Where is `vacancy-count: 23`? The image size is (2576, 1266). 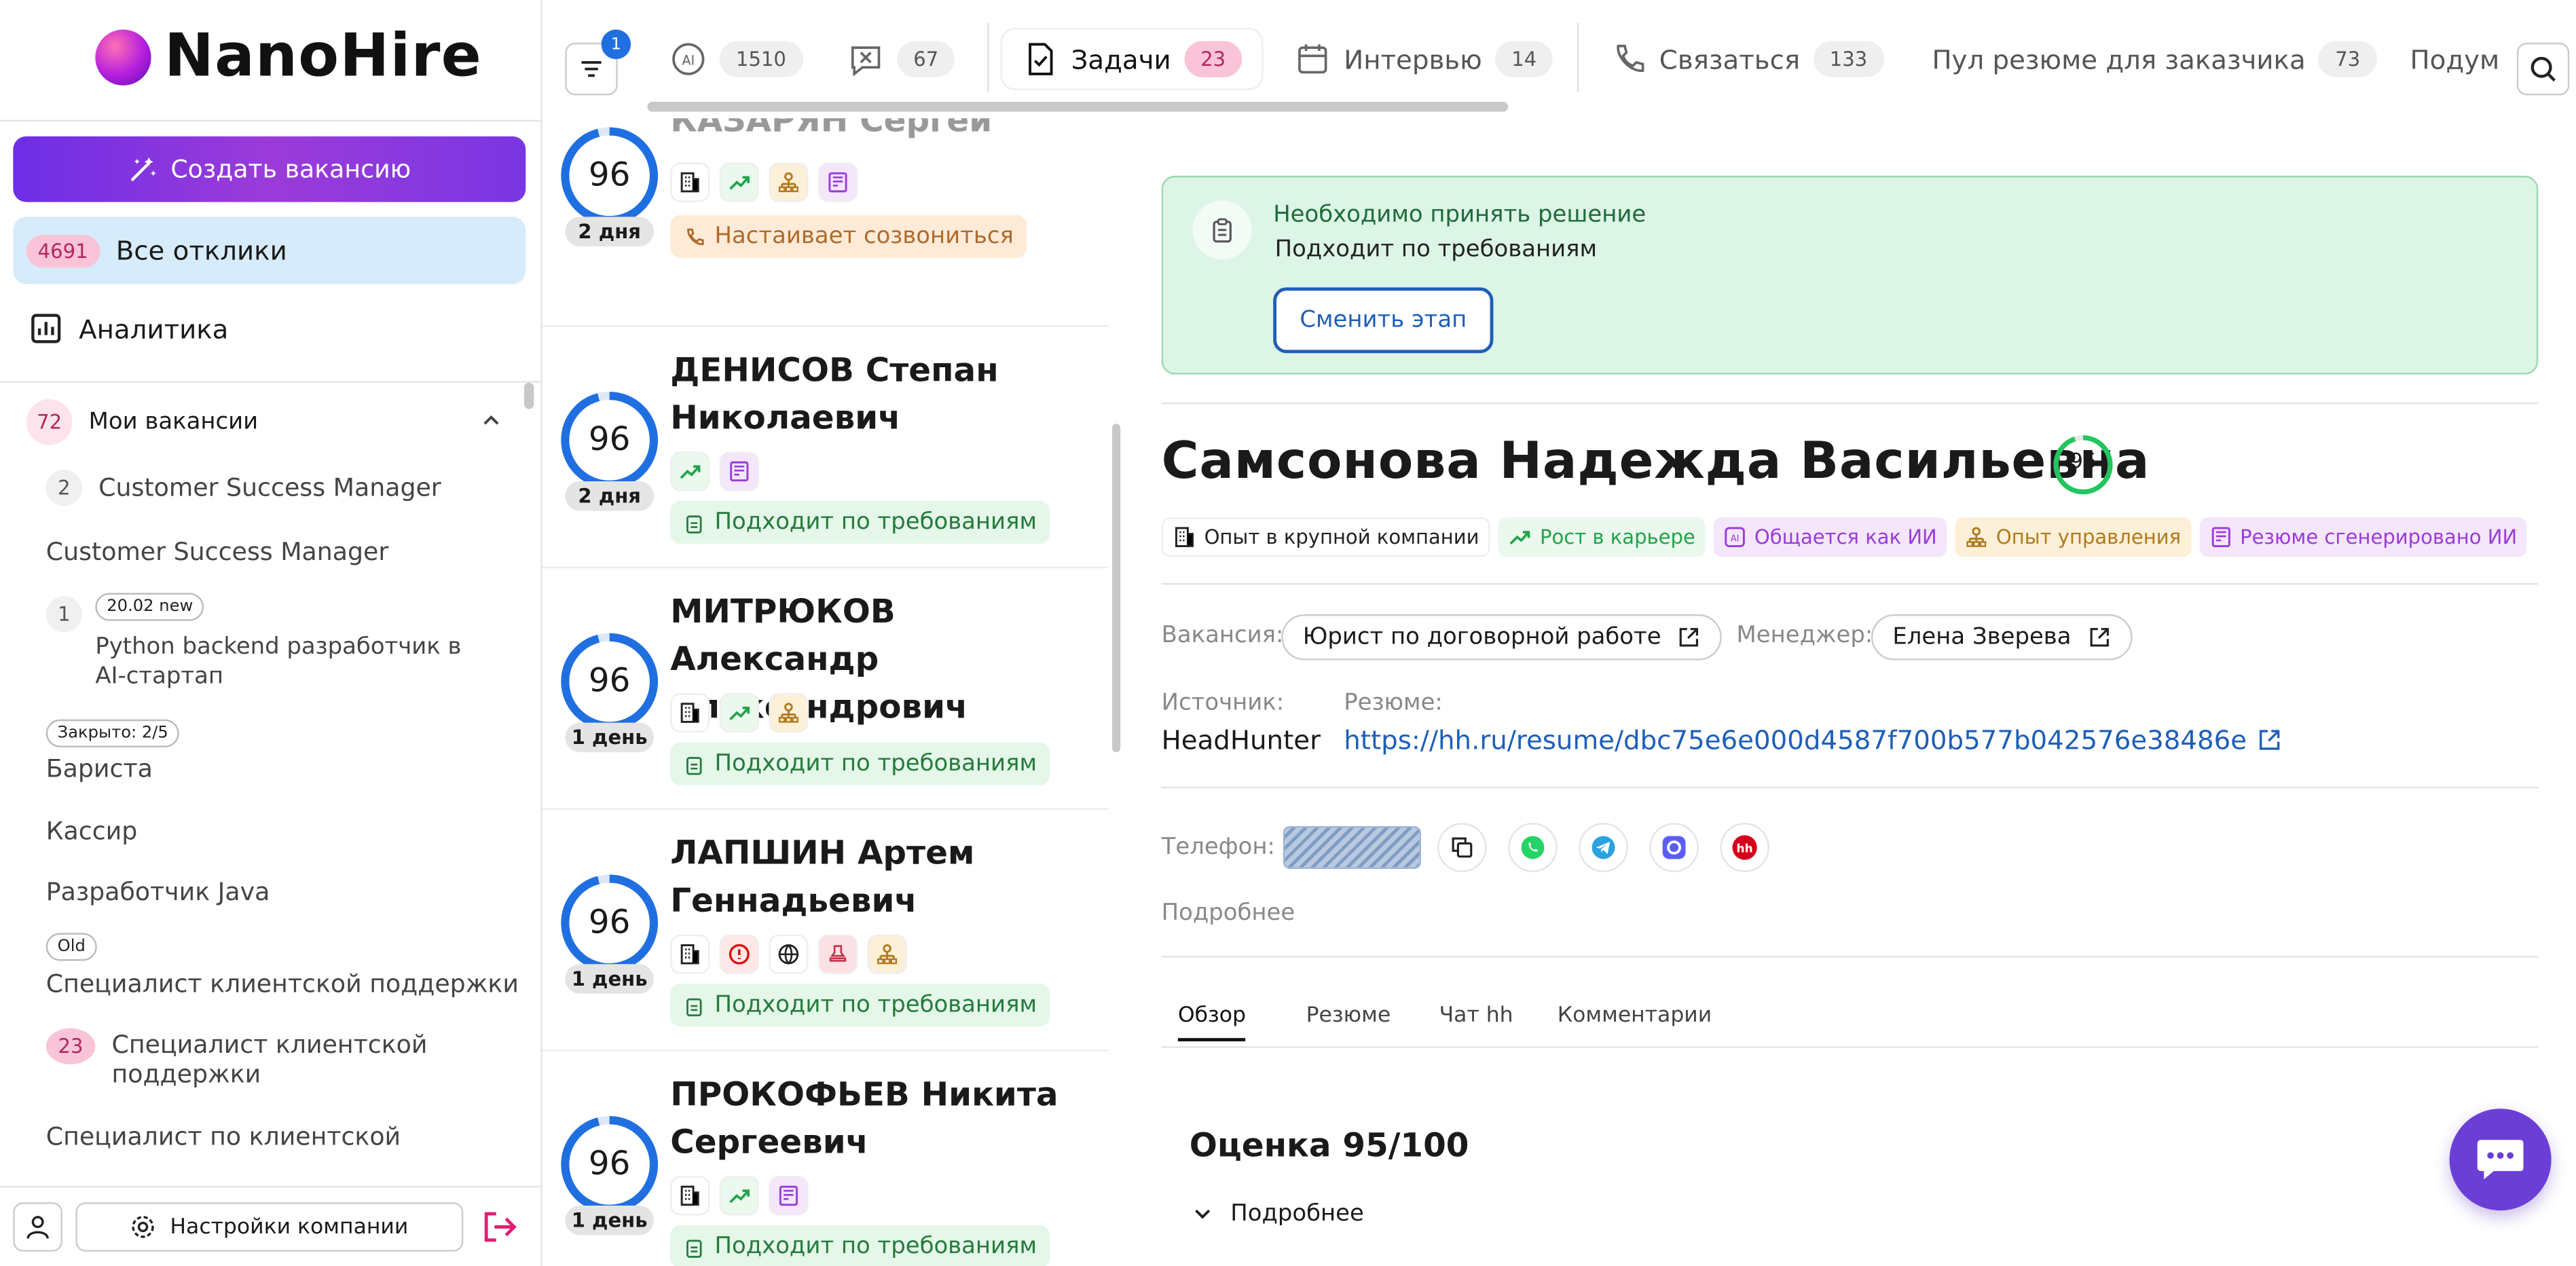 vacancy-count: 23 is located at coordinates (70, 1046).